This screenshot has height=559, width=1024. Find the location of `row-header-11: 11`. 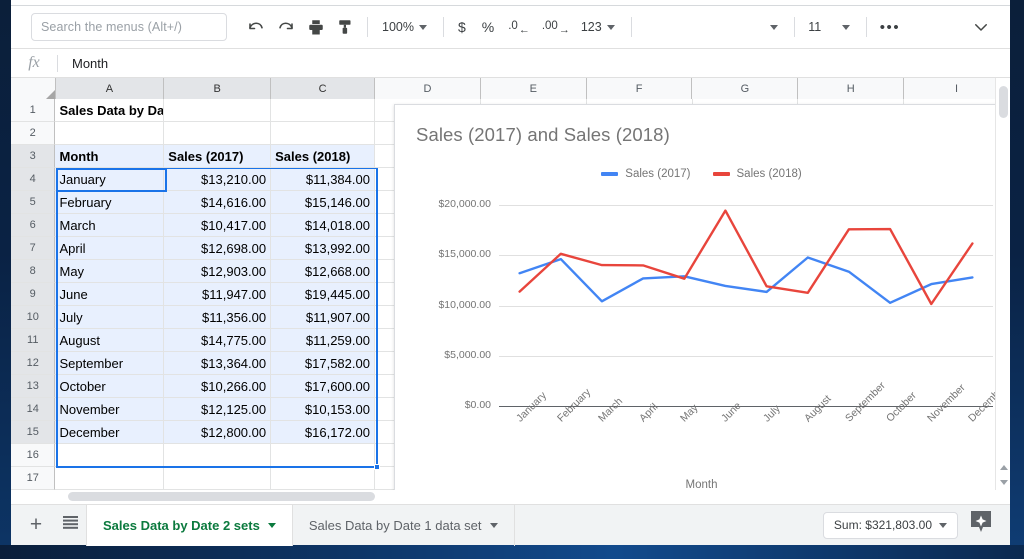

row-header-11: 11 is located at coordinates (33, 340).